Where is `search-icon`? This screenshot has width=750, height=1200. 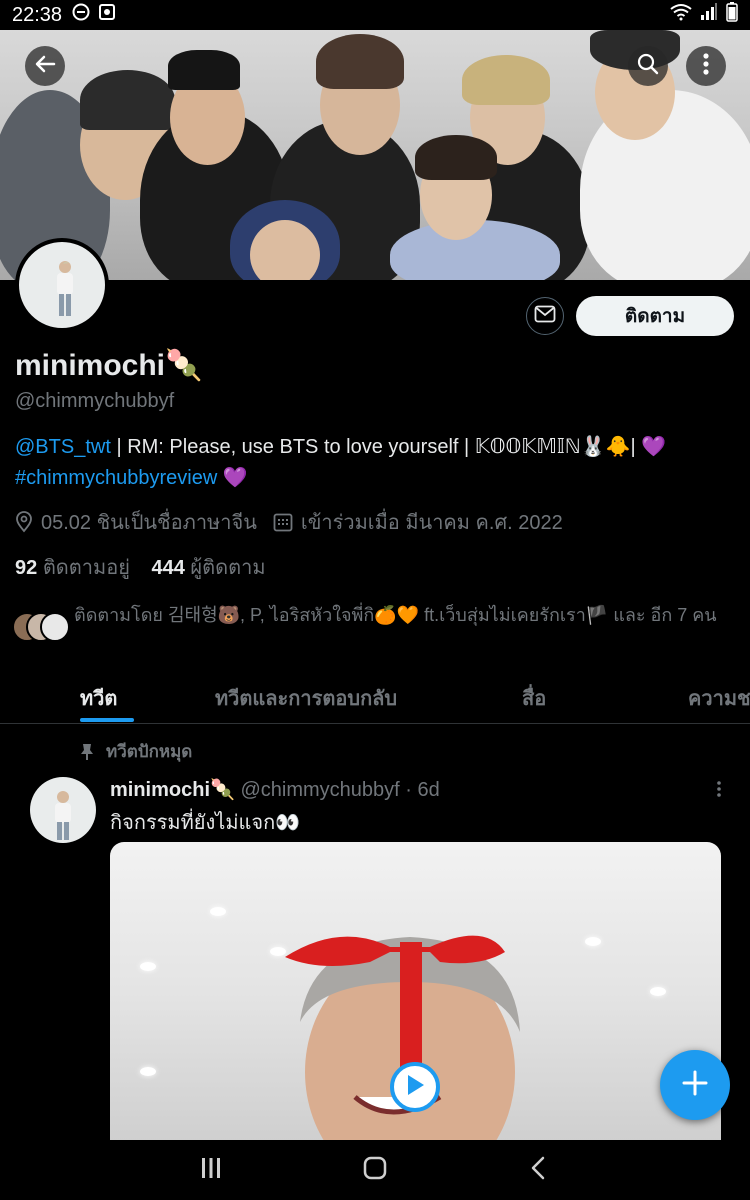 search-icon is located at coordinates (648, 66).